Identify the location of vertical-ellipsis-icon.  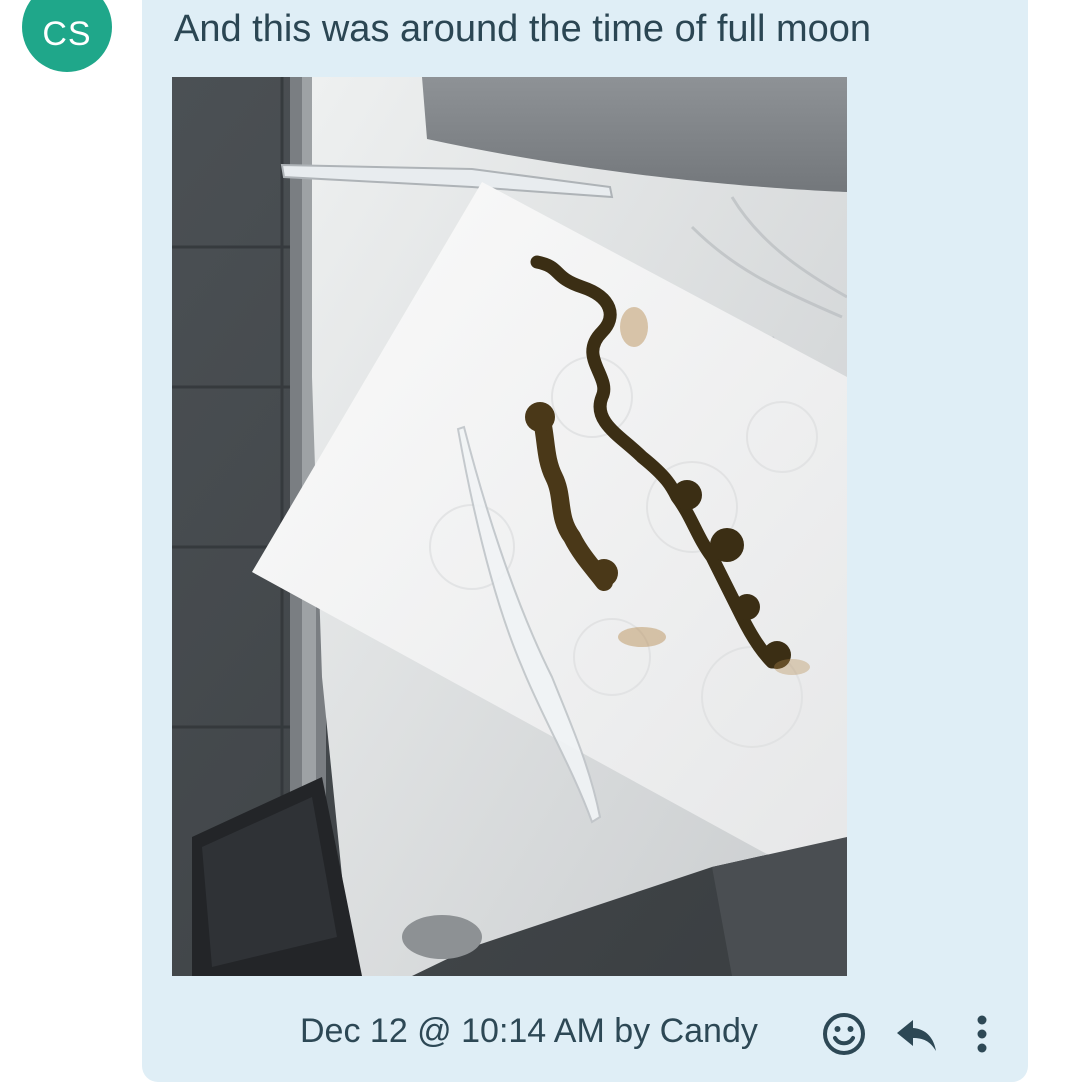
(982, 1034).